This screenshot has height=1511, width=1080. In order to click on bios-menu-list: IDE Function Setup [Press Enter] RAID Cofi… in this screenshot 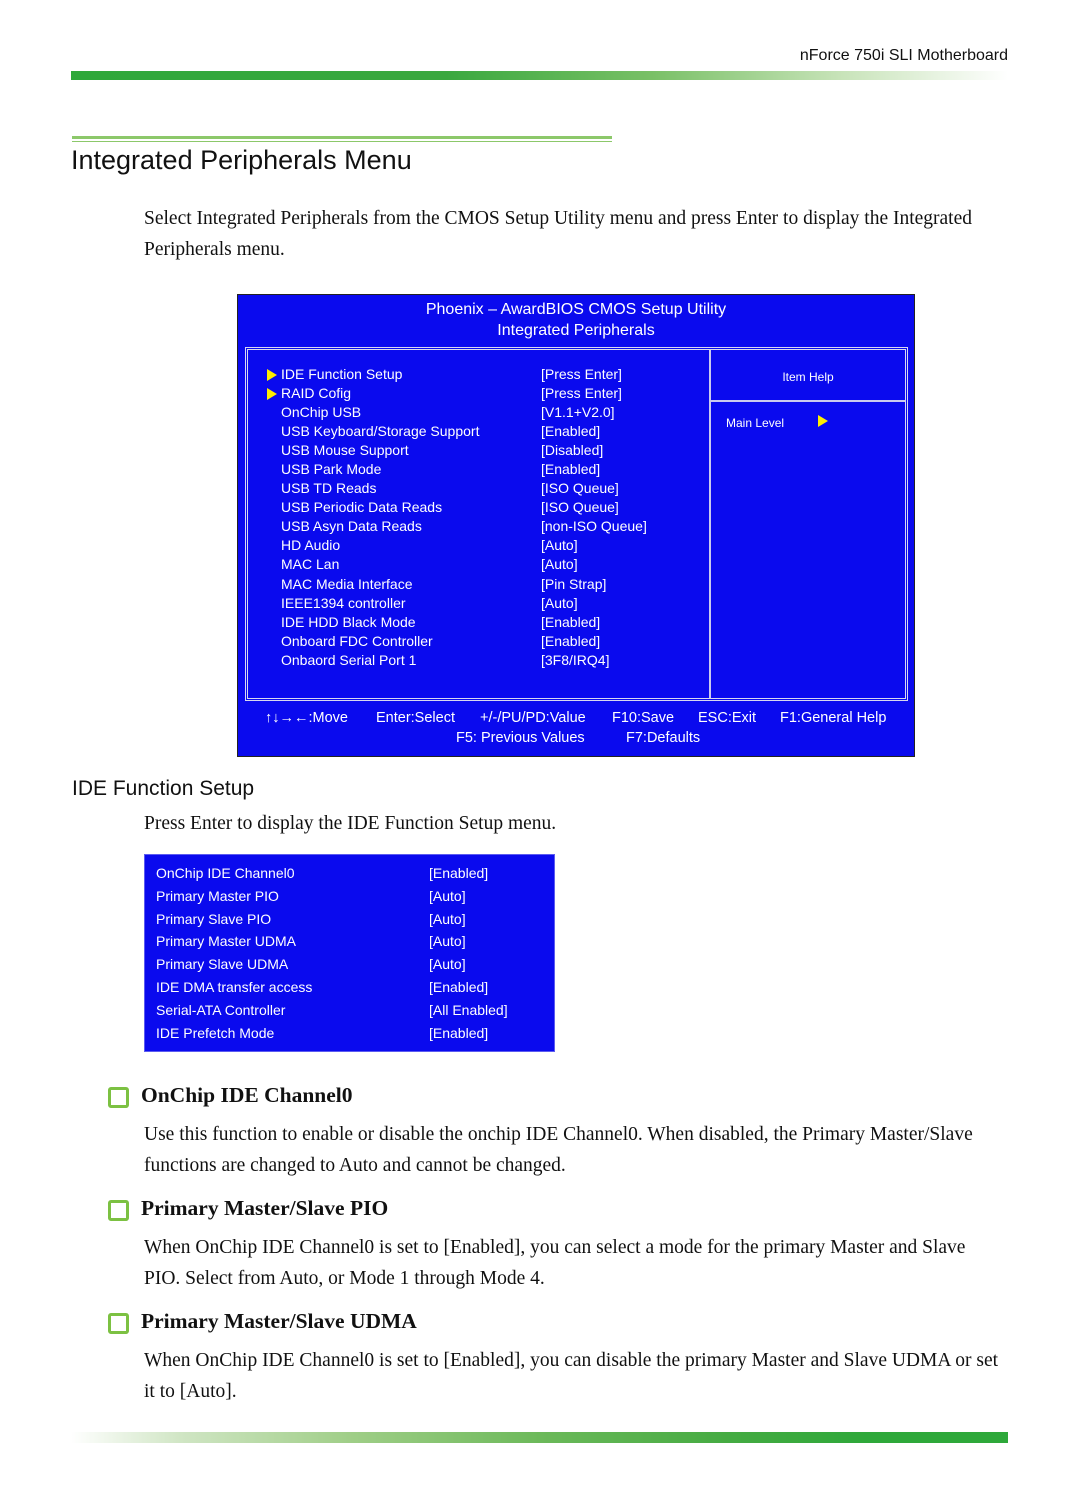, I will do `click(478, 517)`.